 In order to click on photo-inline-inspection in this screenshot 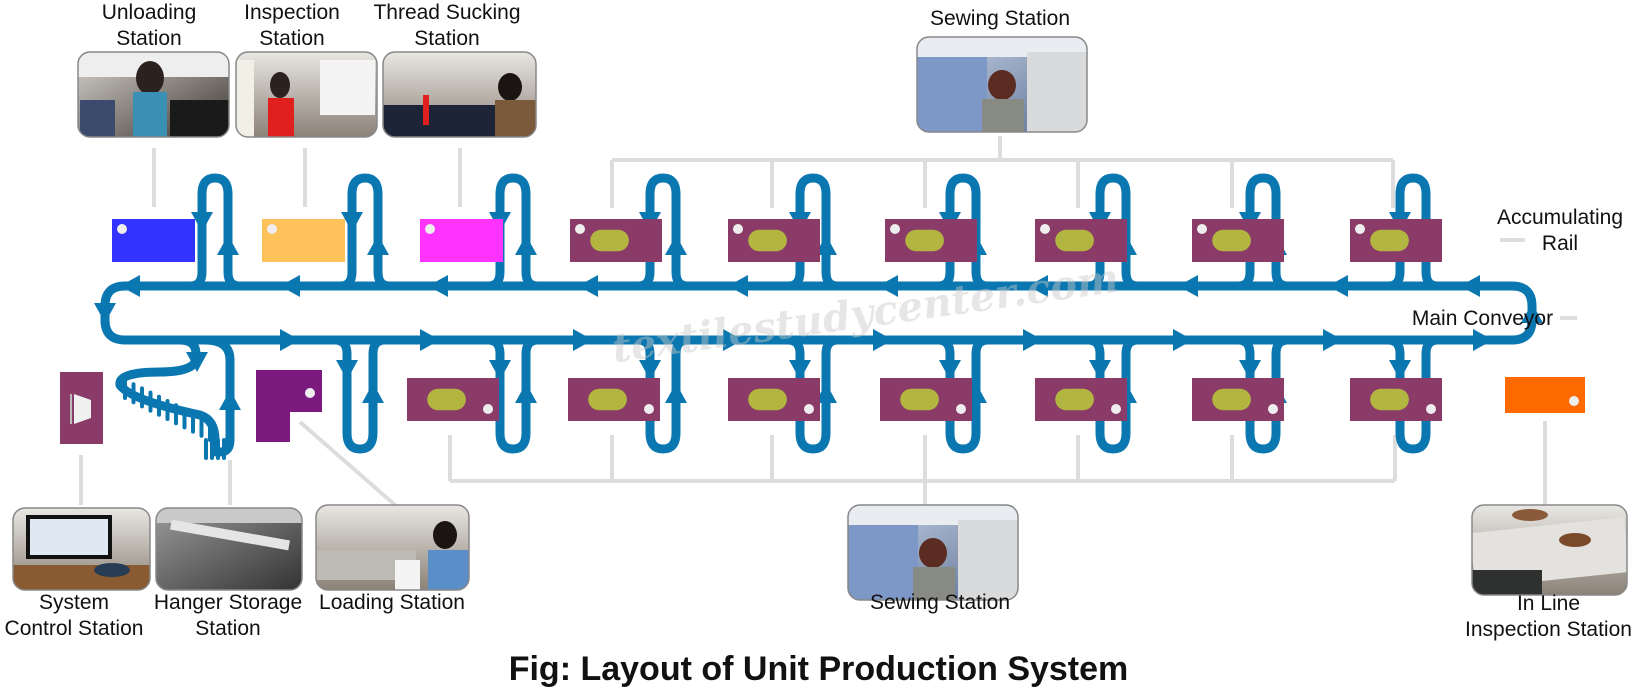, I will do `click(1549, 550)`.